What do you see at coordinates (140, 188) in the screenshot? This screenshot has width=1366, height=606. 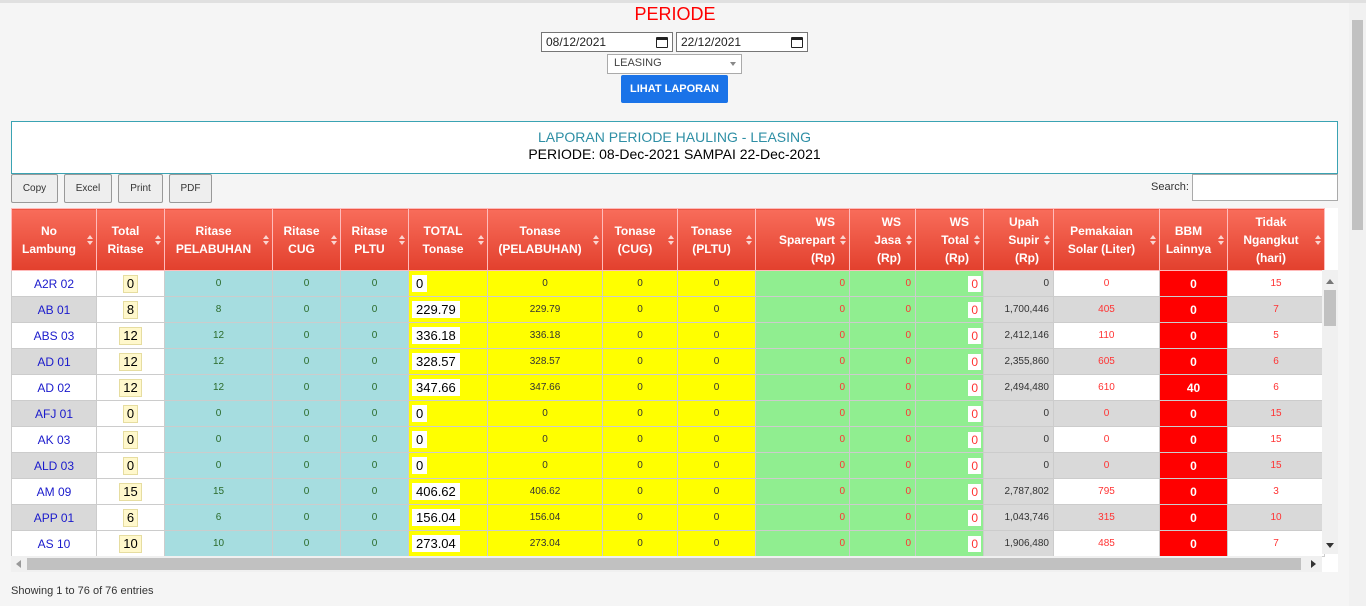 I see `print-button: Print` at bounding box center [140, 188].